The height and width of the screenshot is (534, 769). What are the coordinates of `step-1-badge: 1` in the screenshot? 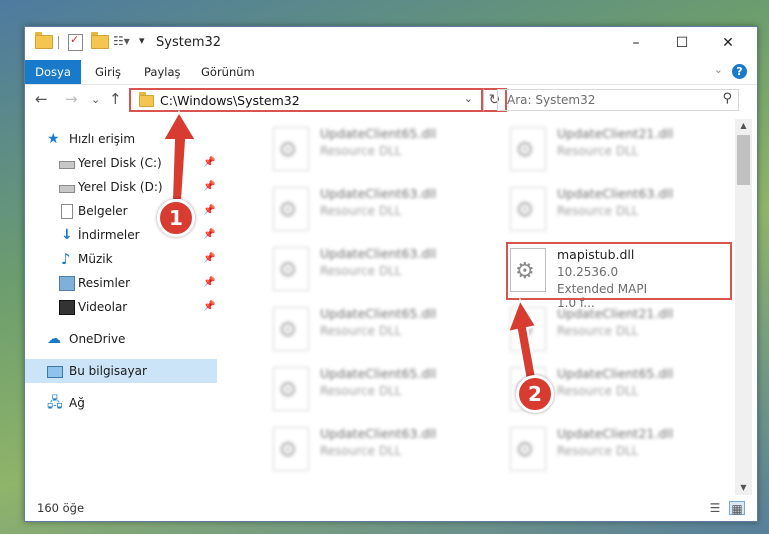 It's located at (176, 218).